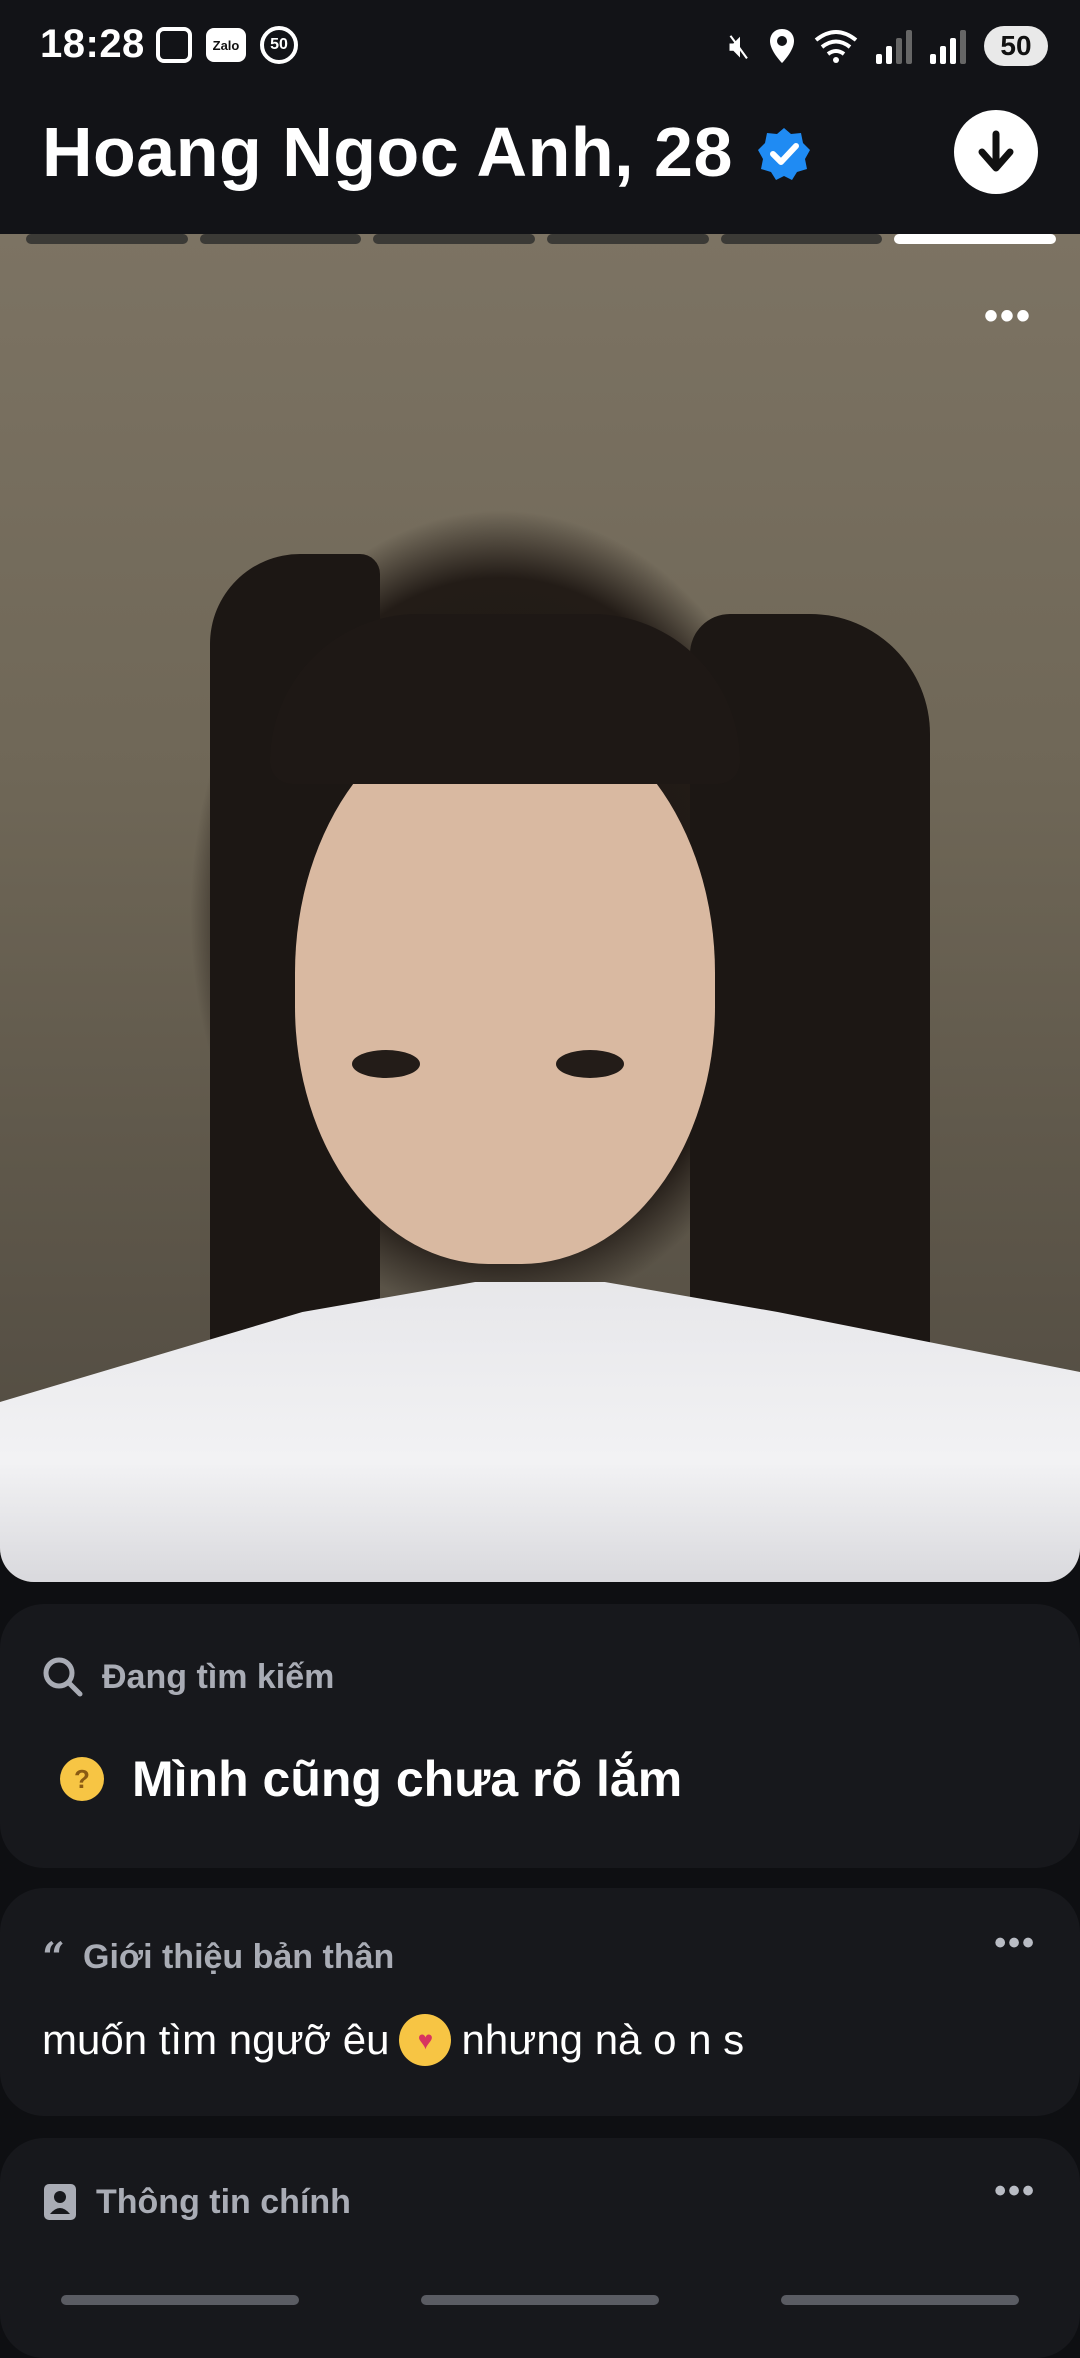 This screenshot has height=2358, width=1080. Describe the element at coordinates (82, 1779) in the screenshot. I see `thinking-face-emoji-icon: ?` at that location.